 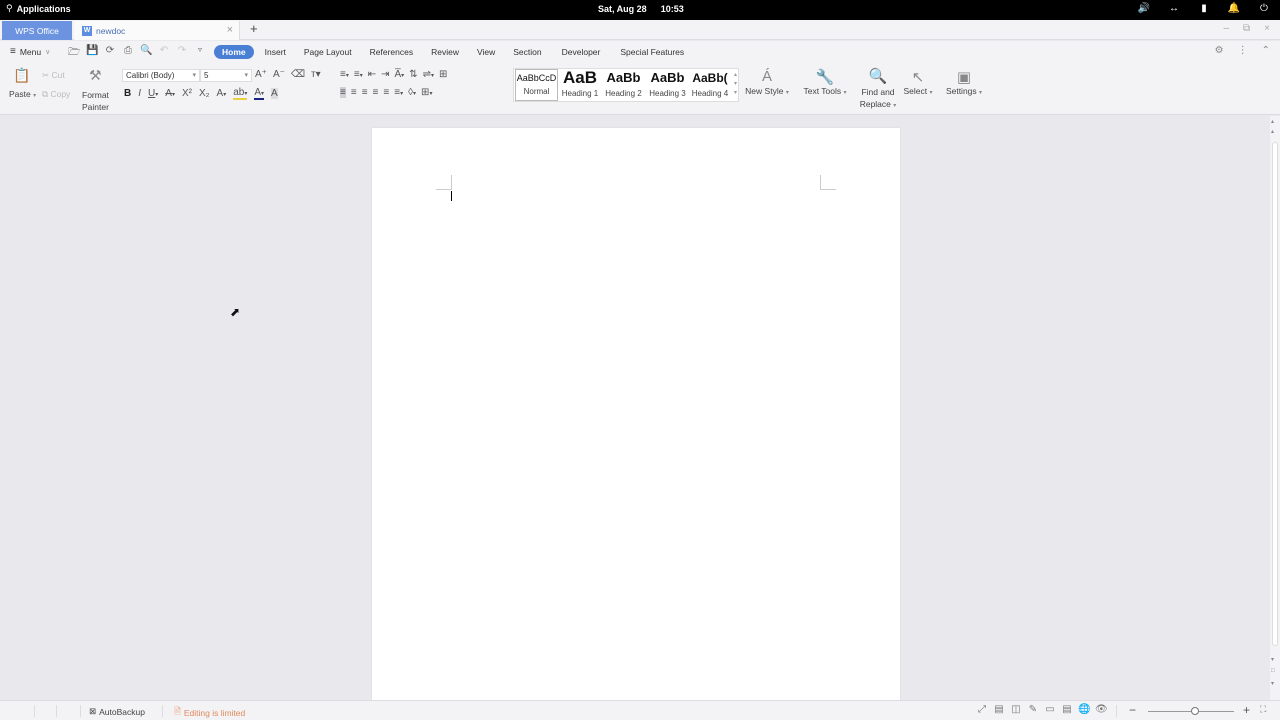 What do you see at coordinates (652, 52) in the screenshot?
I see `tab-special-features: Special Features` at bounding box center [652, 52].